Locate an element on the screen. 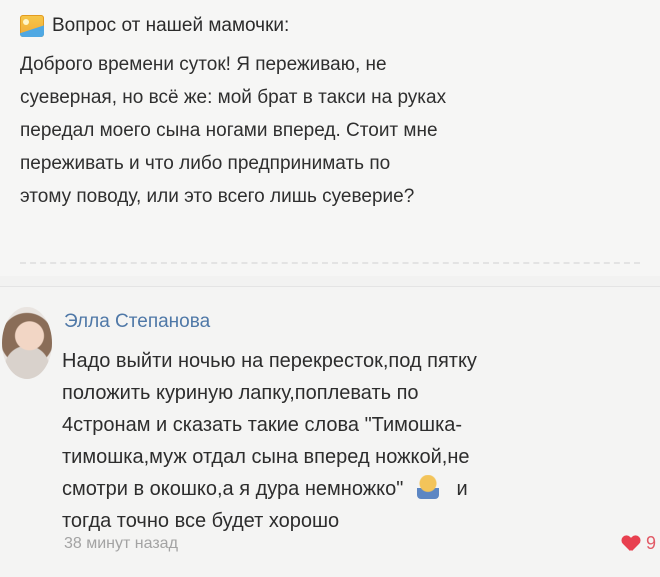  comment-author: Элла Степанова is located at coordinates (137, 322).